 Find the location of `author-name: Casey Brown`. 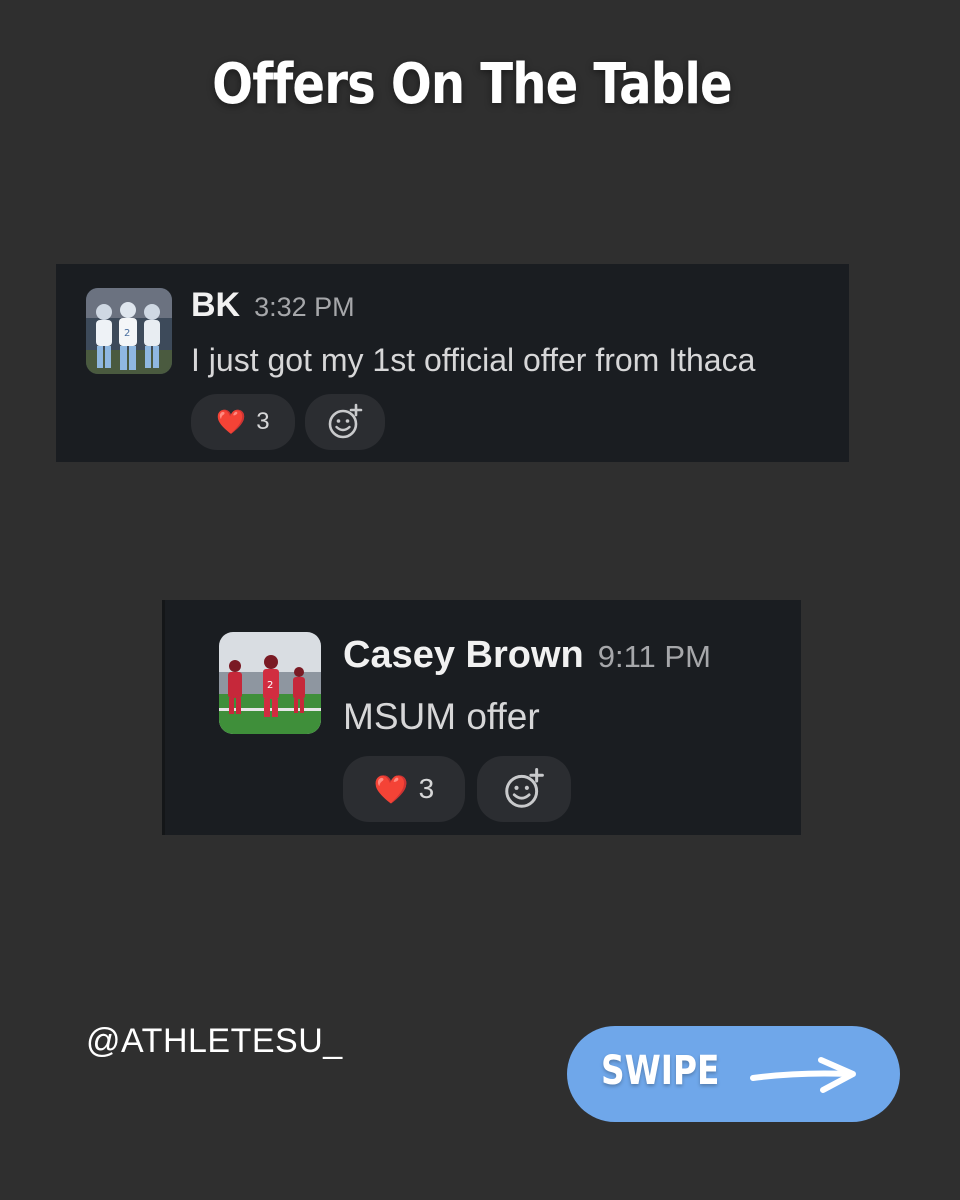

author-name: Casey Brown is located at coordinates (463, 655).